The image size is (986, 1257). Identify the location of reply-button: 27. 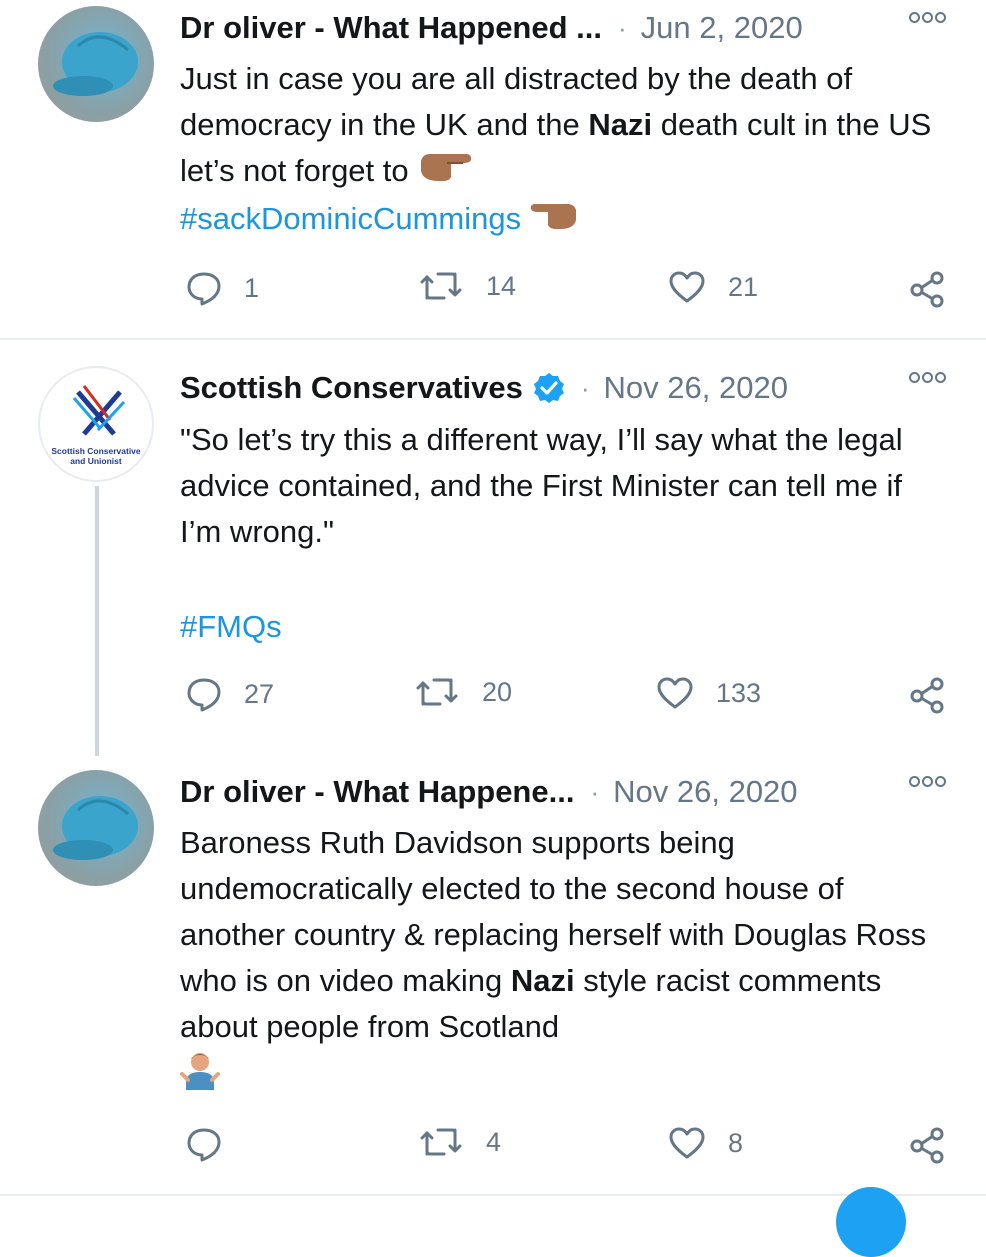
(230, 694).